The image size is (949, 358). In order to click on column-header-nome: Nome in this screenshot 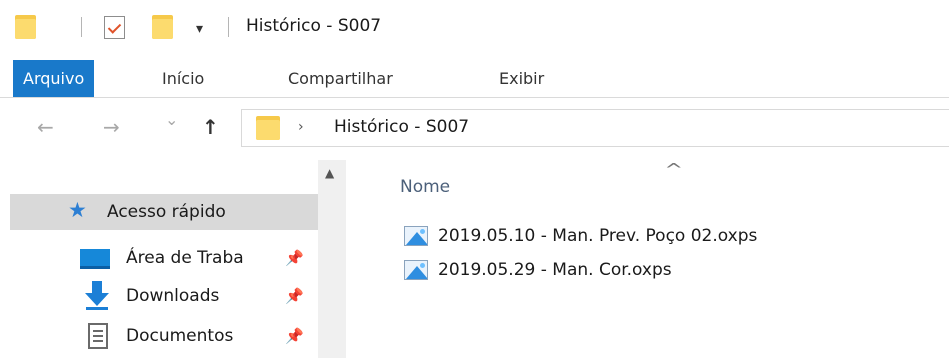, I will do `click(425, 187)`.